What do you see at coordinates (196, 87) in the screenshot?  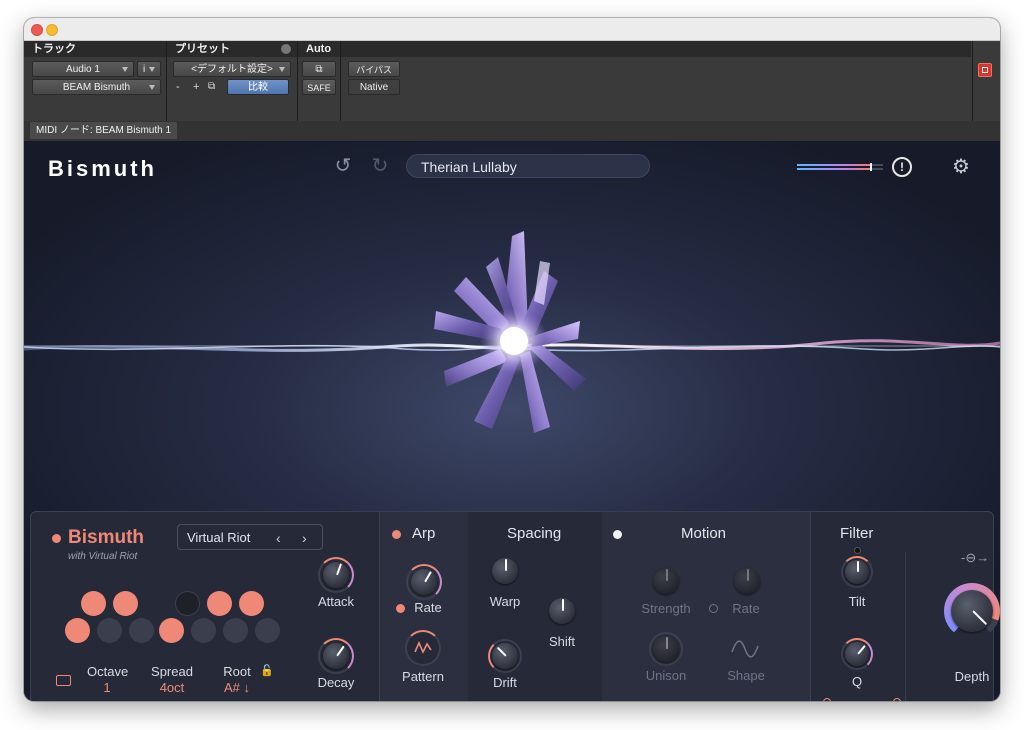 I see `plus-button: +` at bounding box center [196, 87].